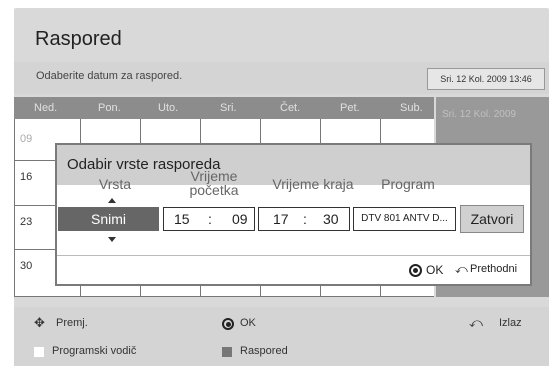 The image size is (555, 367). I want to click on label-start-line1: Vrijeme, so click(214, 176).